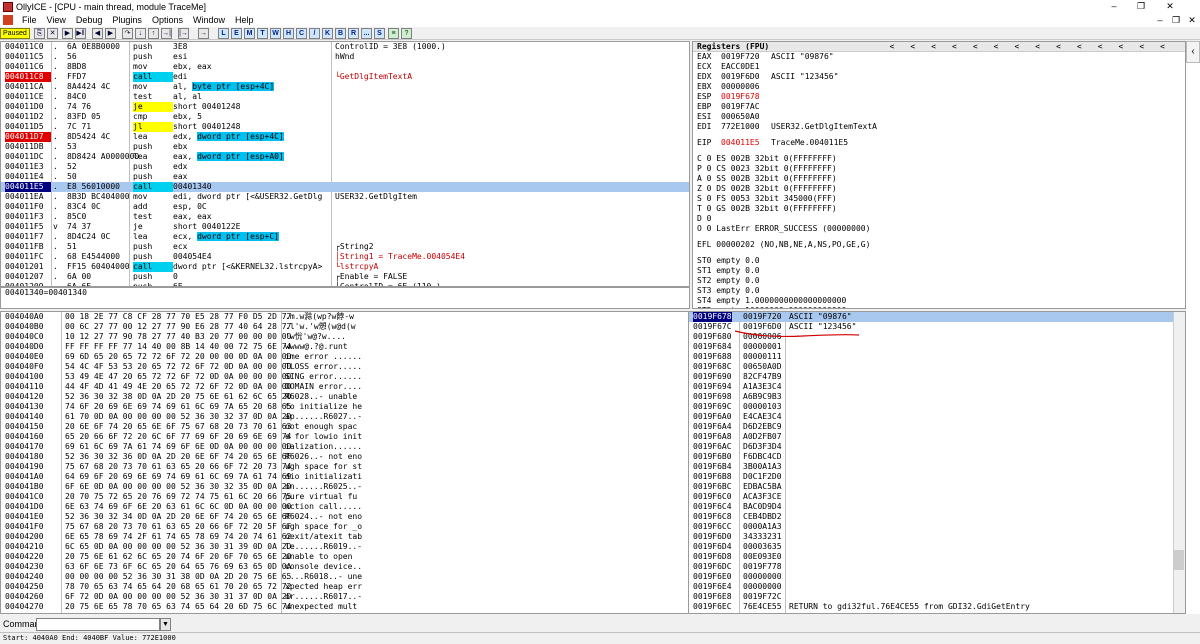 This screenshot has height=644, width=1200. What do you see at coordinates (97, 33) in the screenshot?
I see `step-back-icon: ◀` at bounding box center [97, 33].